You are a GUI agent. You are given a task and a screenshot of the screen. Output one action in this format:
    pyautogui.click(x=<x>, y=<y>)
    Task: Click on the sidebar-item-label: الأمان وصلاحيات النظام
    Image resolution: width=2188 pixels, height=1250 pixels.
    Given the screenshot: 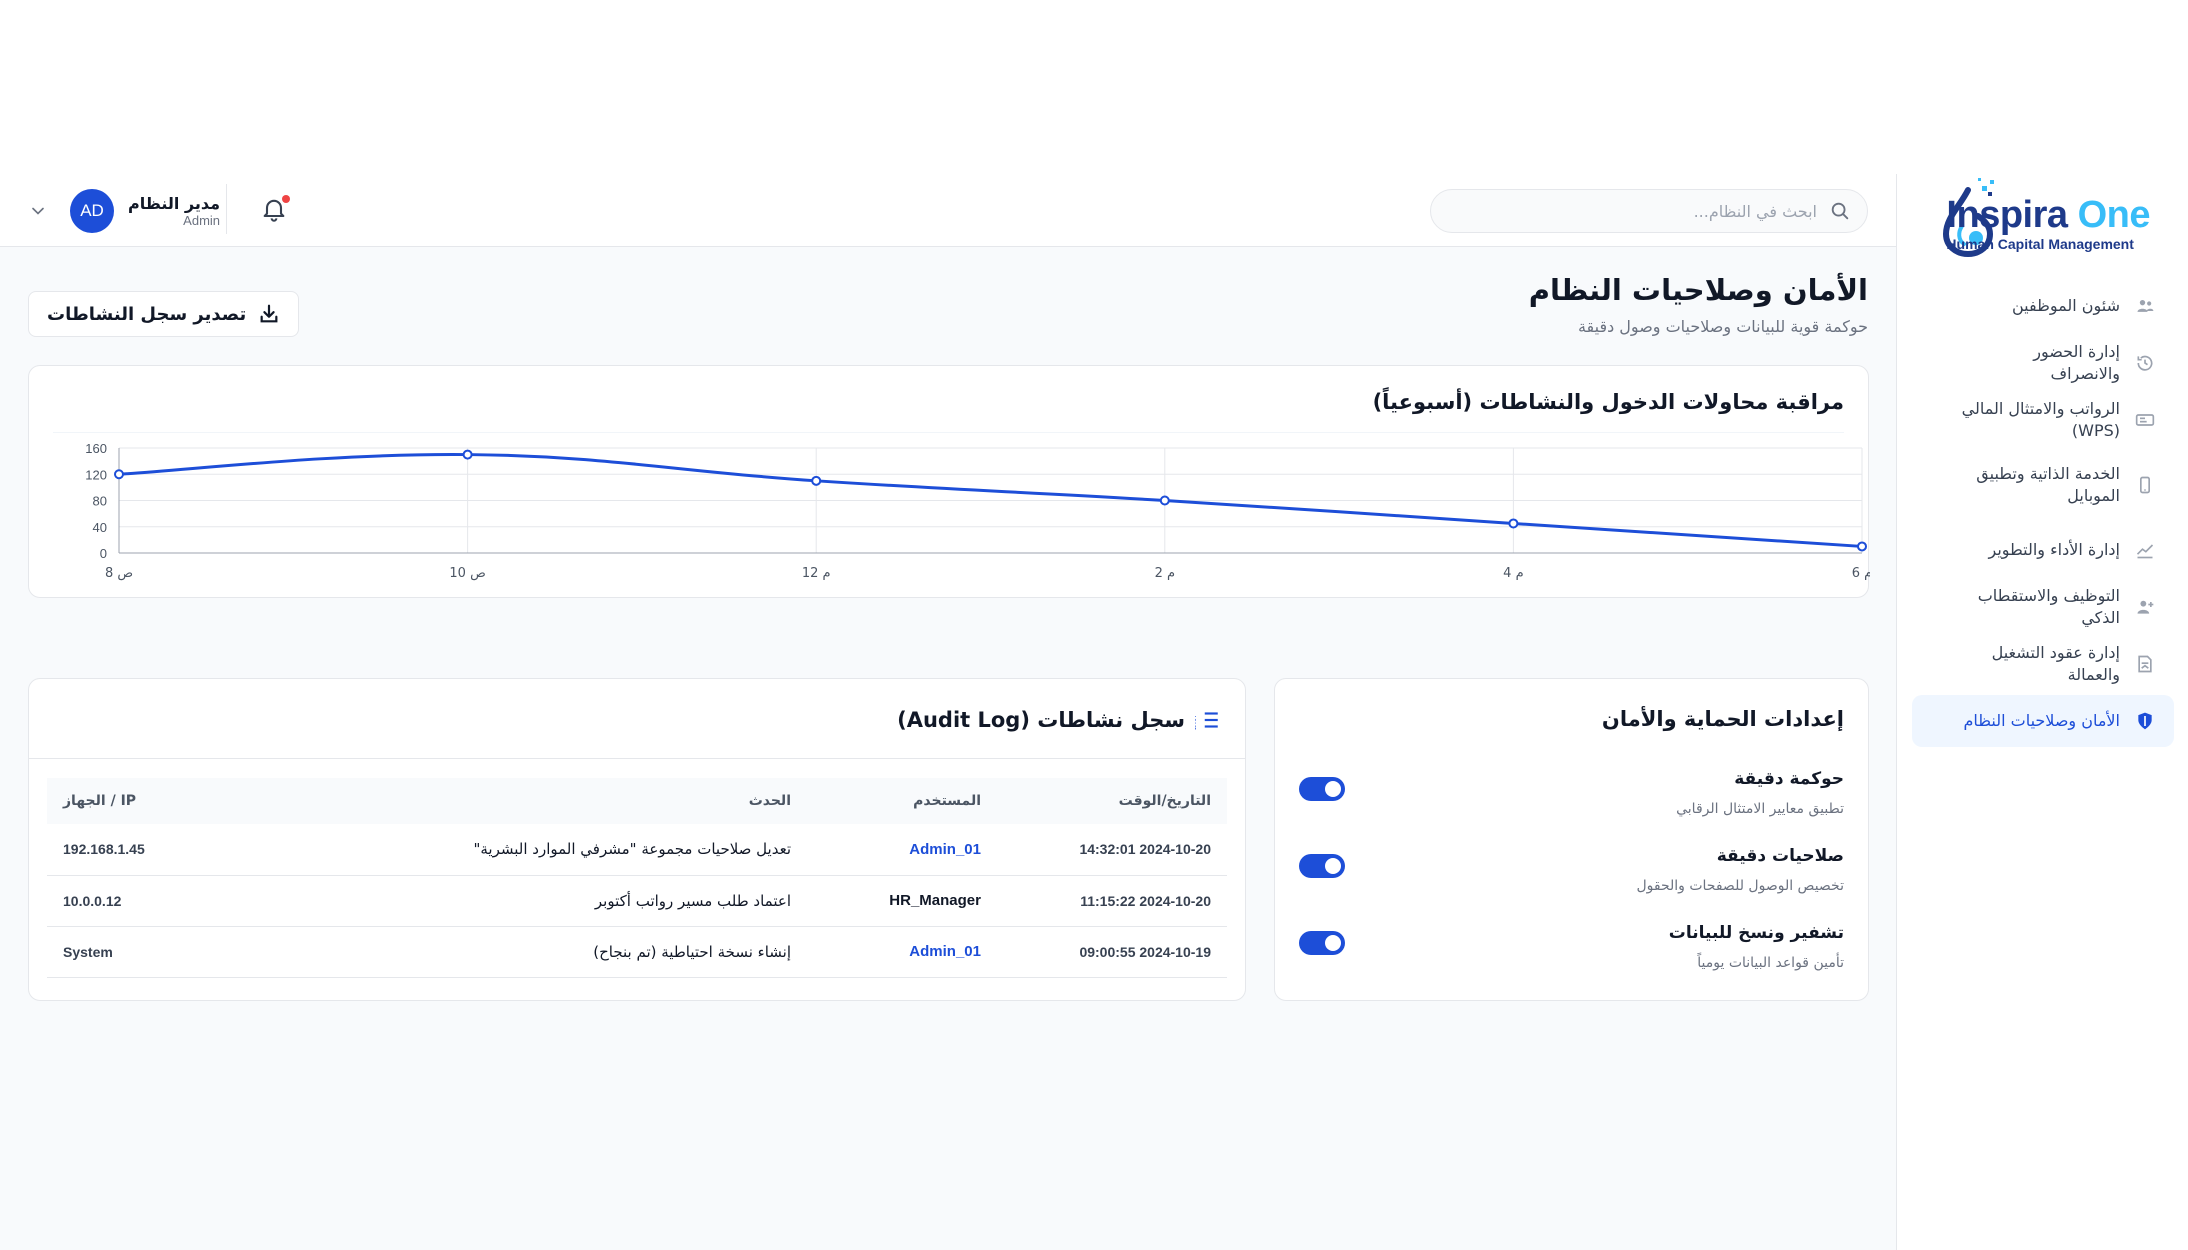 What is the action you would take?
    pyautogui.click(x=2041, y=720)
    